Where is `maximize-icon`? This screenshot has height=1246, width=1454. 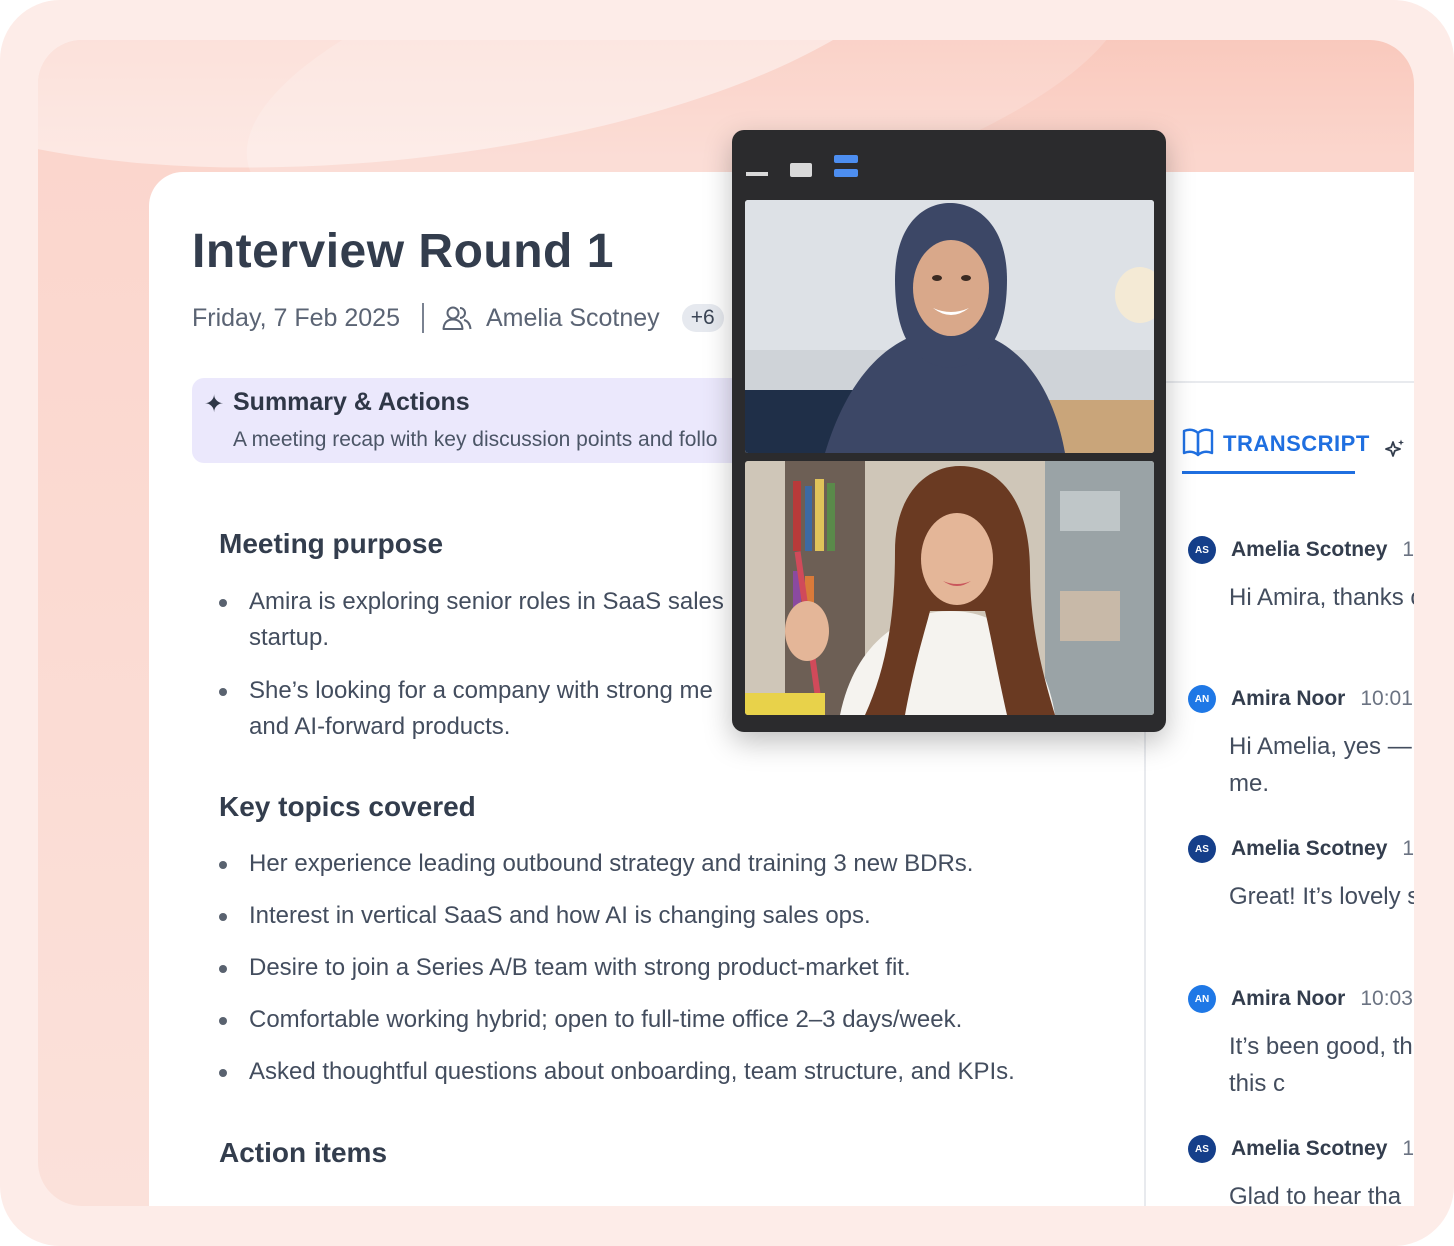 maximize-icon is located at coordinates (801, 170).